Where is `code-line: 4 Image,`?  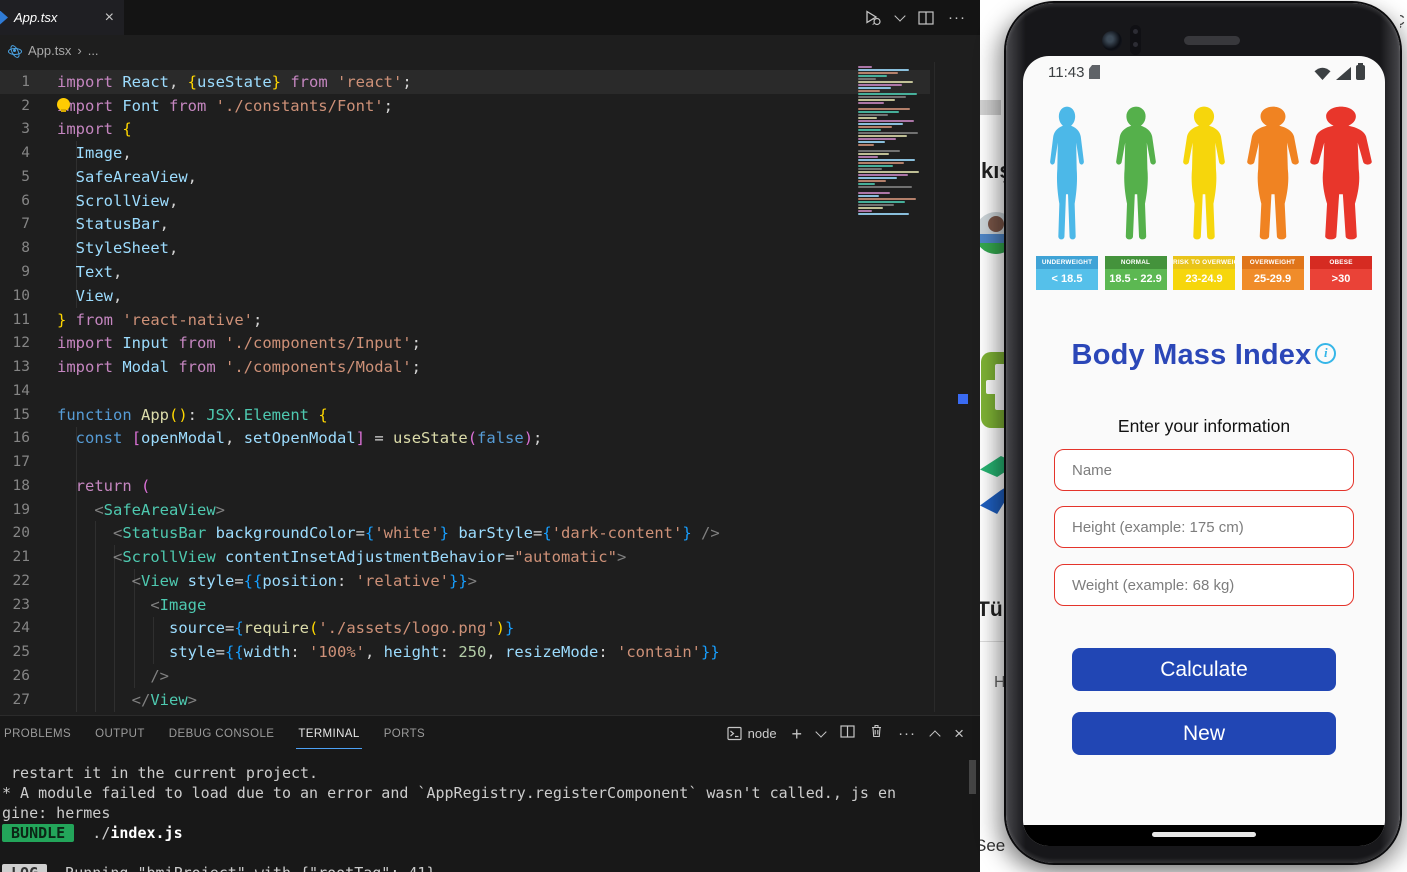
code-line: 4 Image, is located at coordinates (465, 153).